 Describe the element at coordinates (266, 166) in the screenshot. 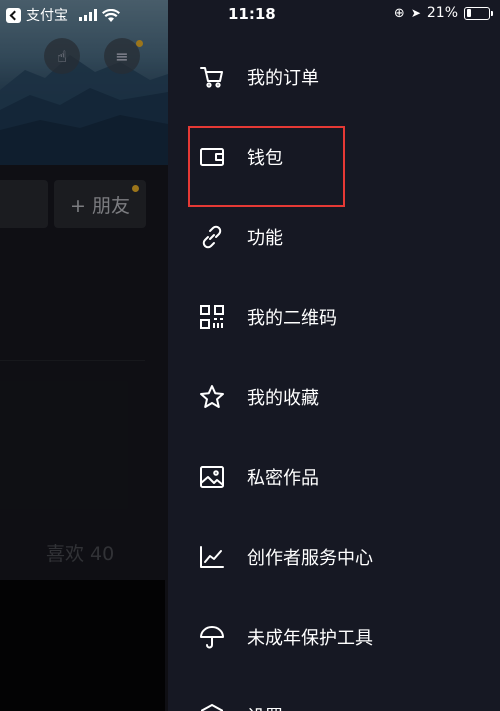

I see `wallet-highlight-box` at that location.